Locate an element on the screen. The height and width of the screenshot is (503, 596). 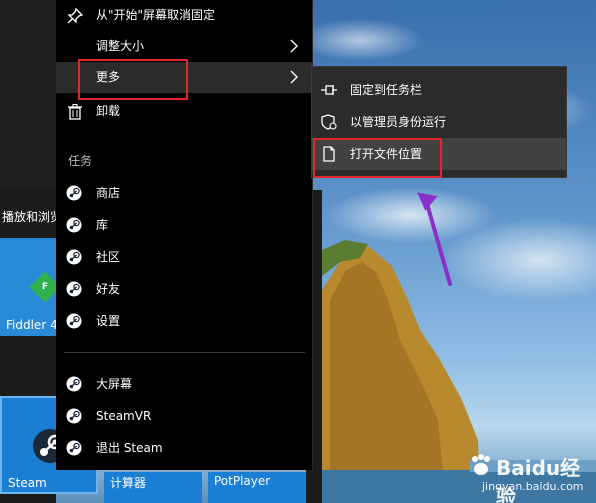
menu-item-resize: 调整大小 is located at coordinates (184, 46).